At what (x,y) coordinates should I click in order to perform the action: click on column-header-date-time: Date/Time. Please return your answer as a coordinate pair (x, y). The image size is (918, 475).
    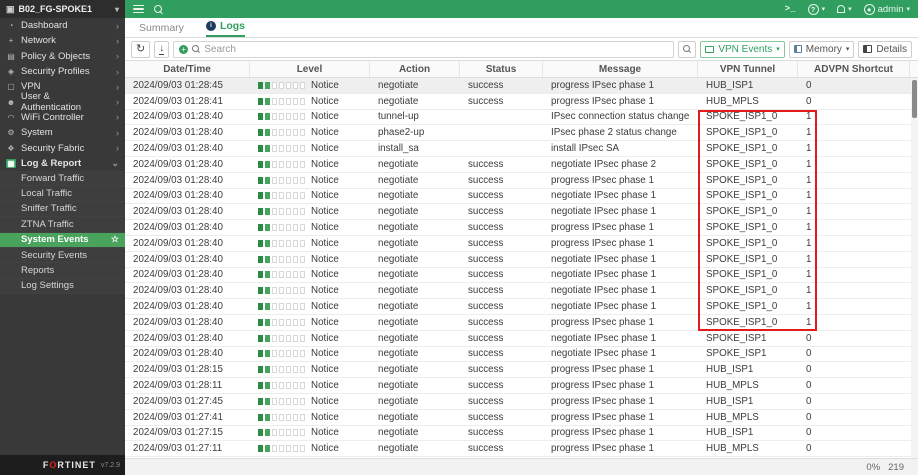
    Looking at the image, I should click on (187, 69).